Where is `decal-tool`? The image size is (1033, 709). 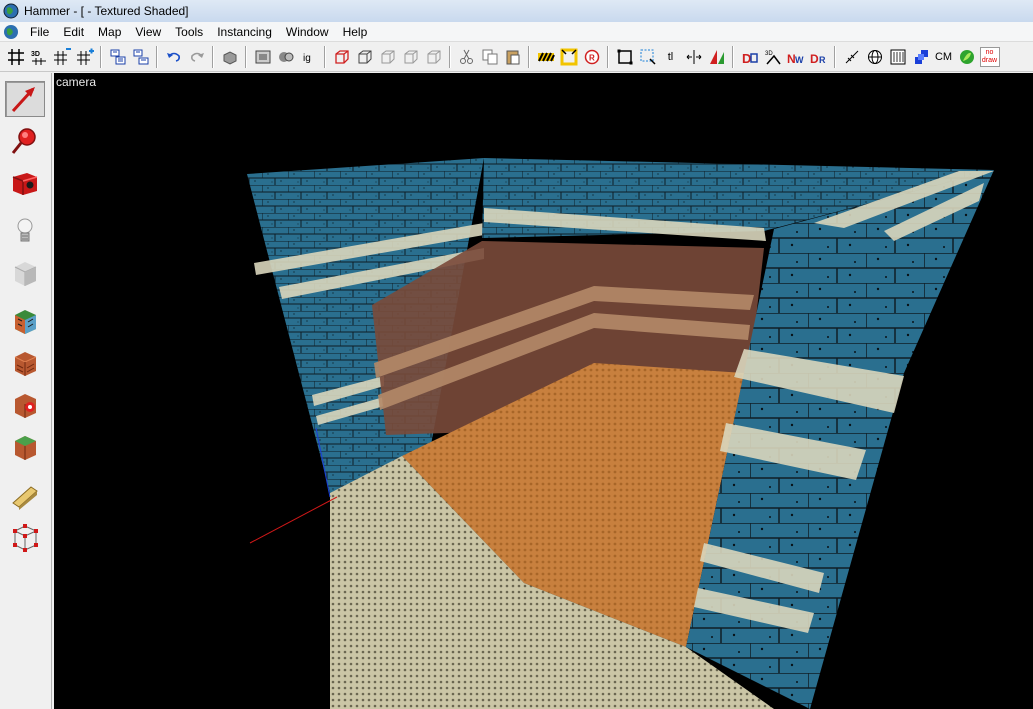
decal-tool is located at coordinates (25, 405).